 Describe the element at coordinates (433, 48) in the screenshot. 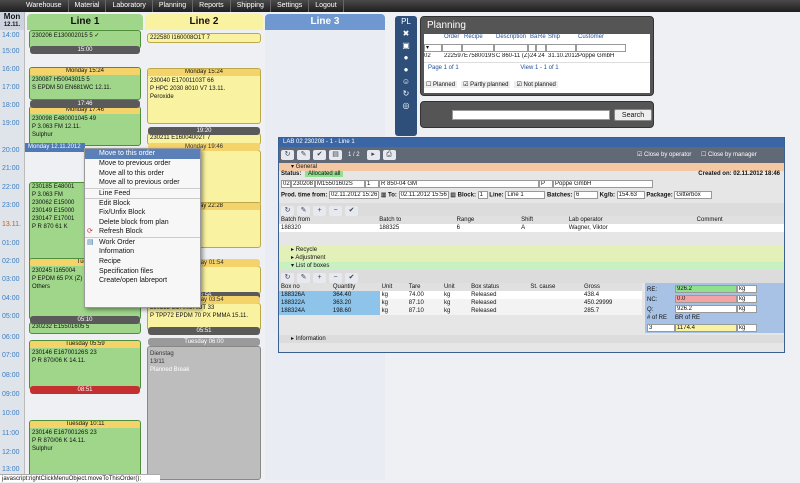

I see `filter-select: ▾` at that location.